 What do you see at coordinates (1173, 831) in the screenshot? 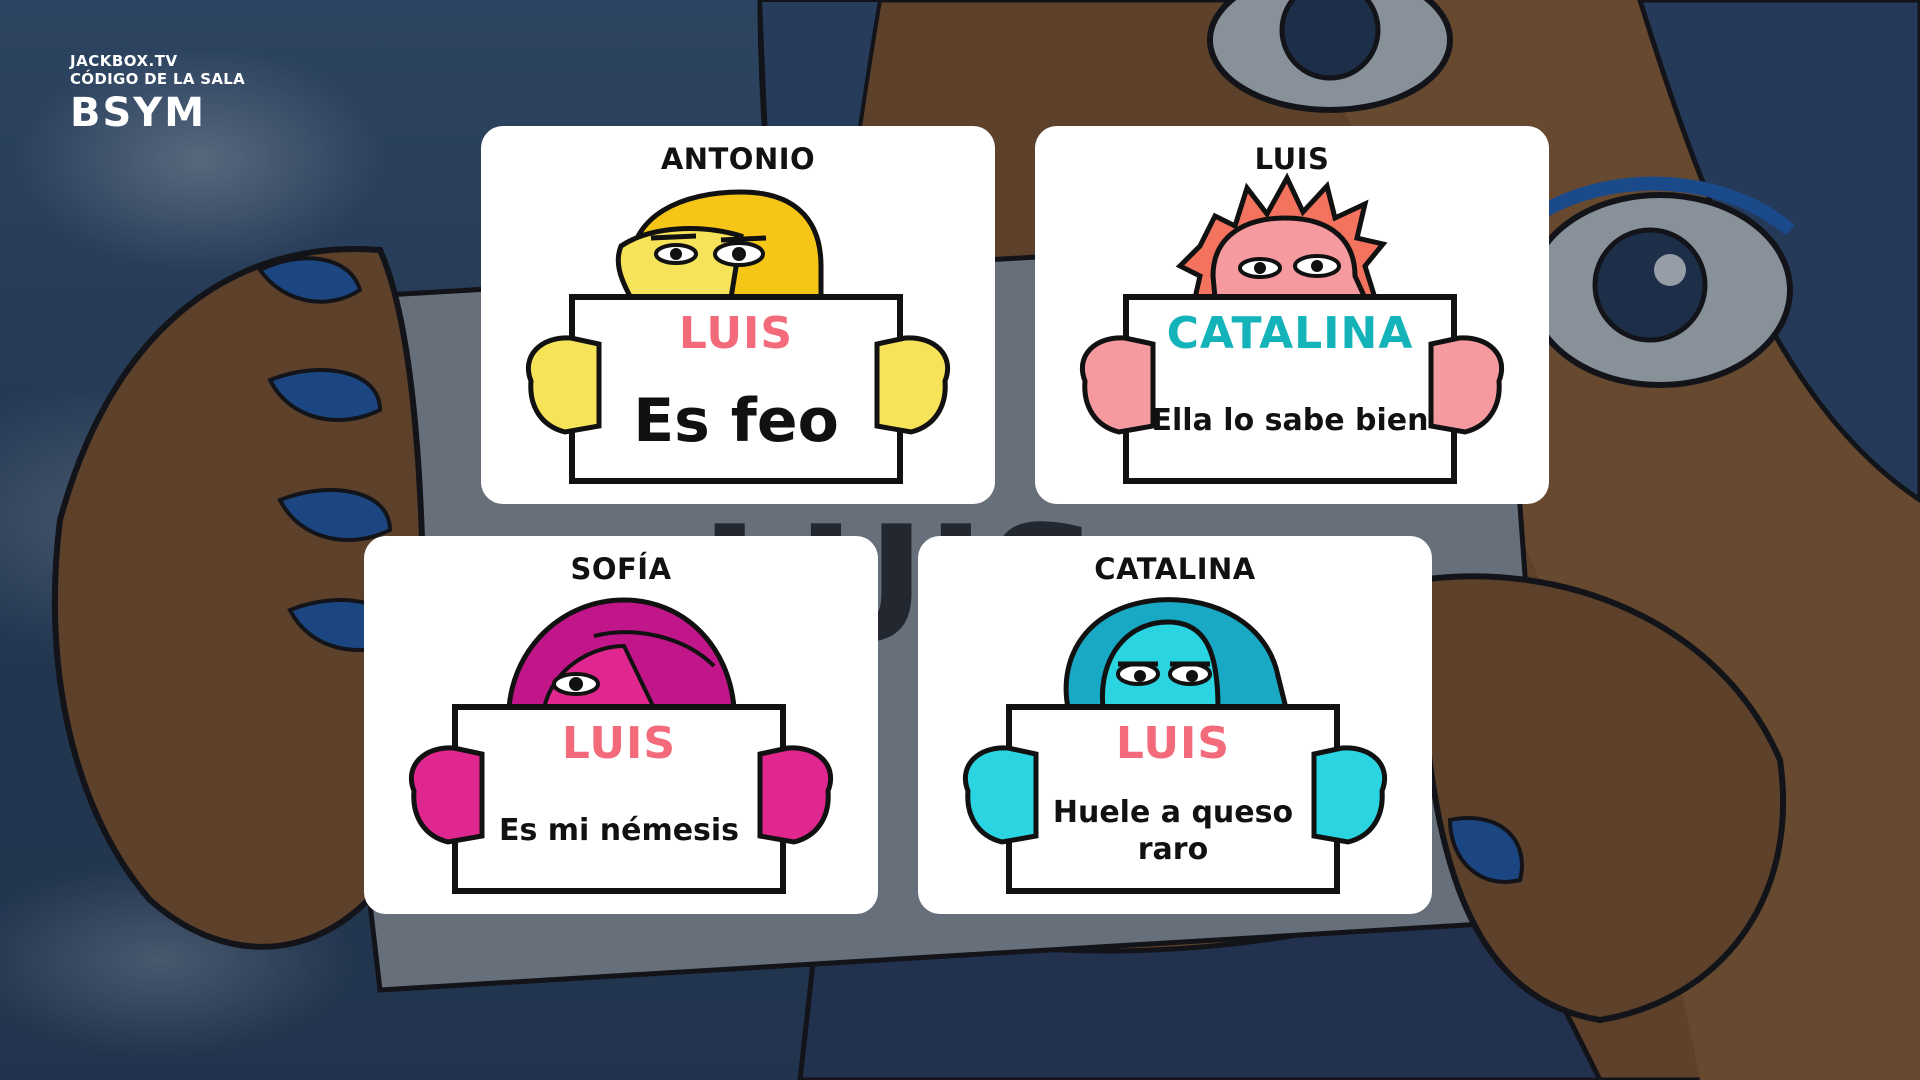
I see `answer-text: Huele a queso raro` at bounding box center [1173, 831].